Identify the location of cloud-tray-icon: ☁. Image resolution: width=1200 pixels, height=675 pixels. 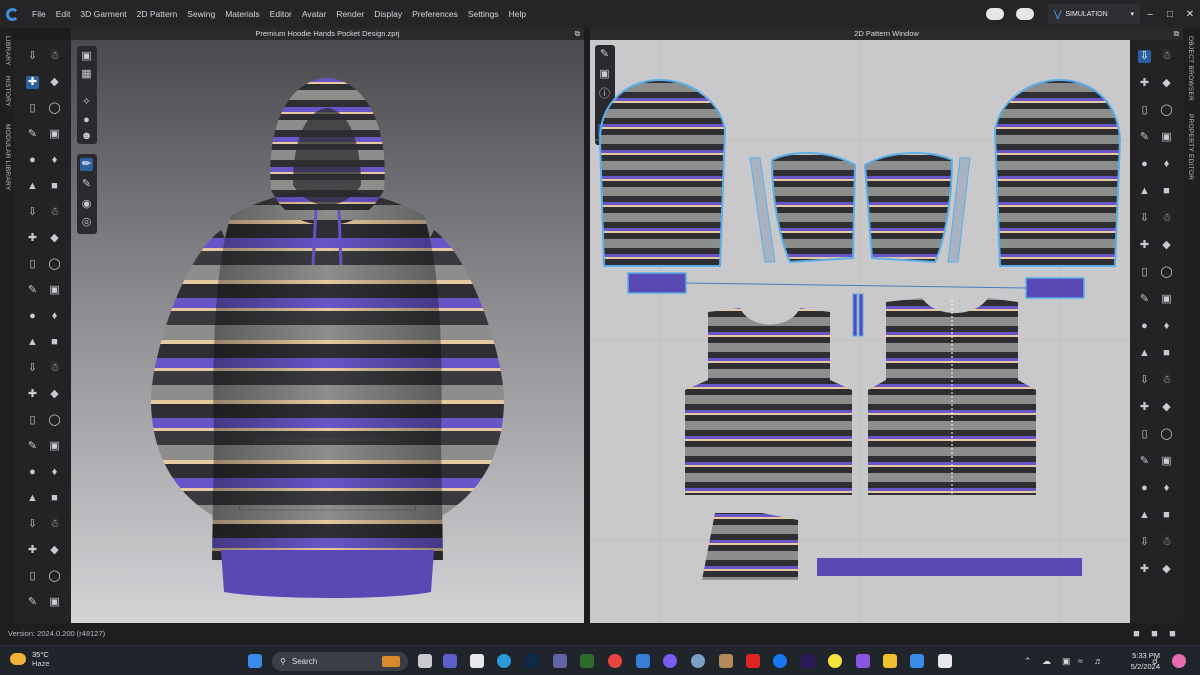
(1046, 661).